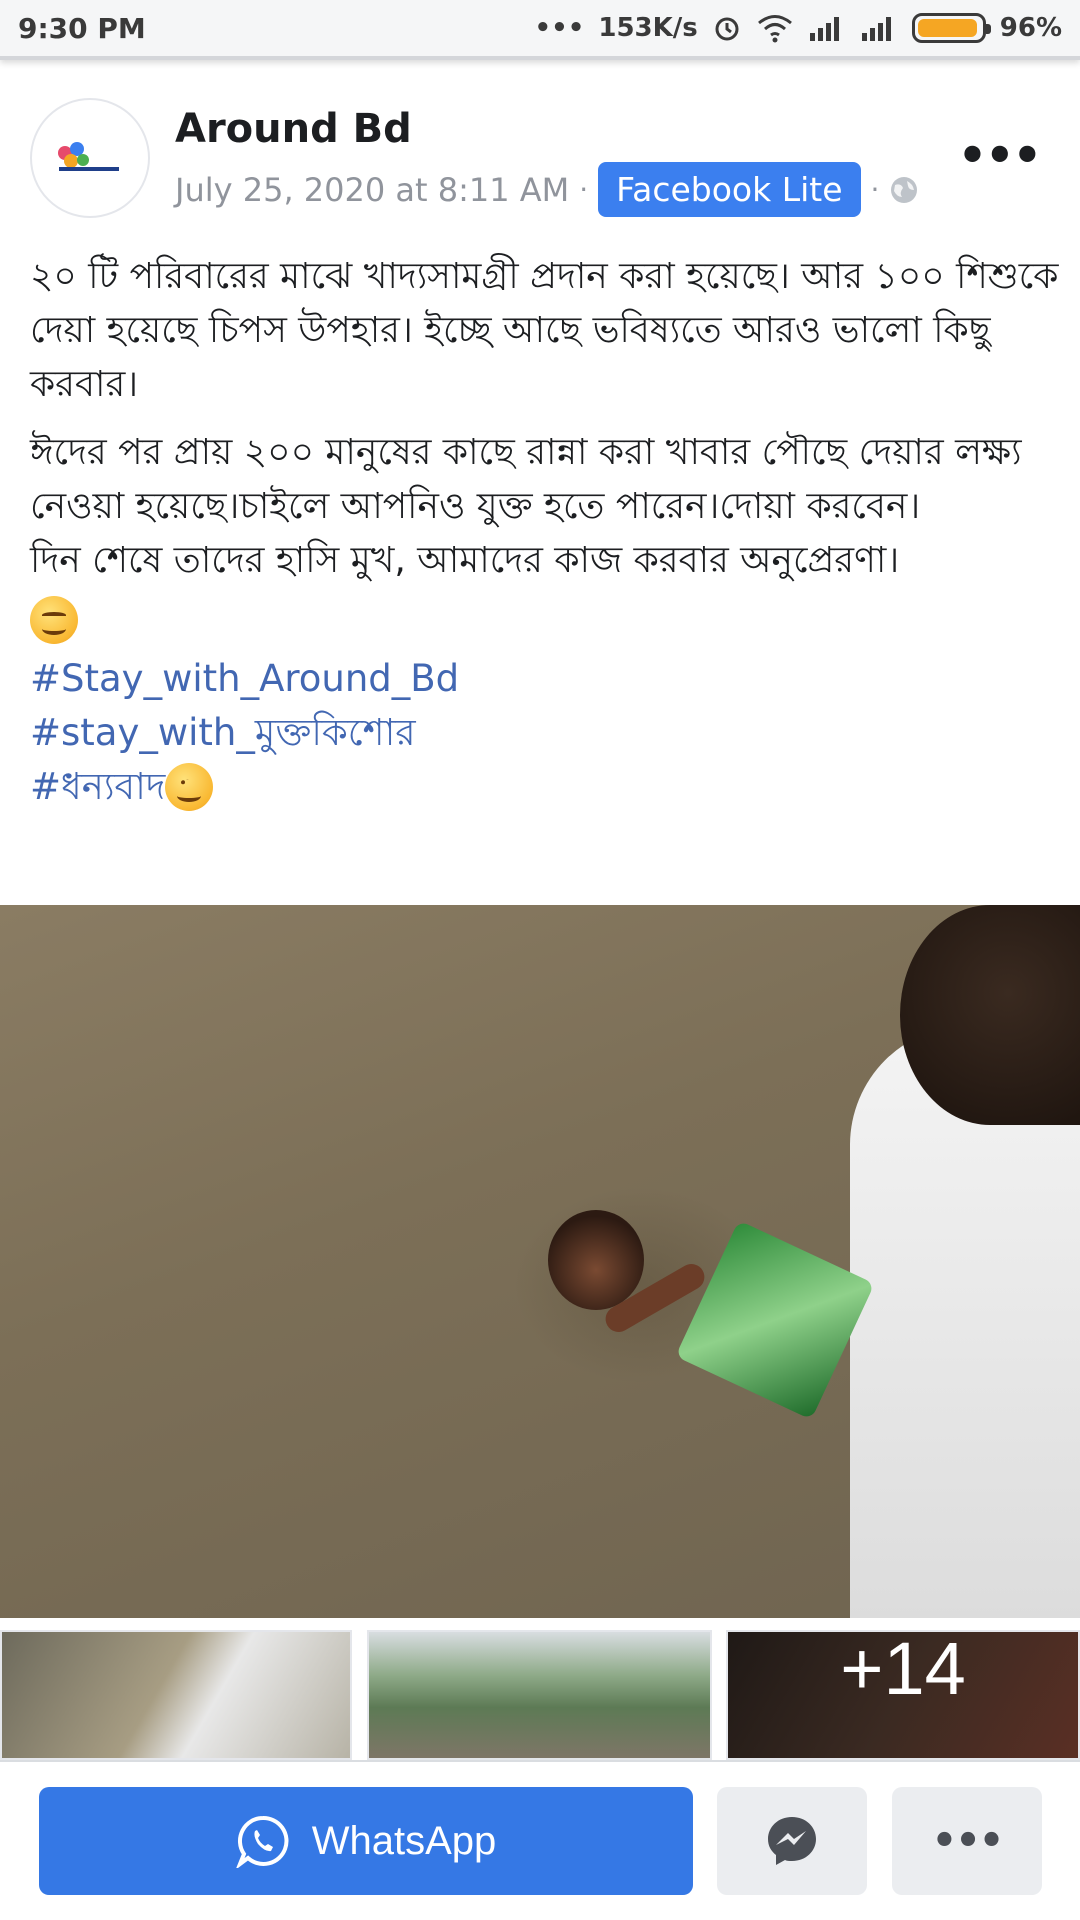  Describe the element at coordinates (545, 679) in the screenshot. I see `hashtag-link: #Stay_with_Around_Bd` at that location.